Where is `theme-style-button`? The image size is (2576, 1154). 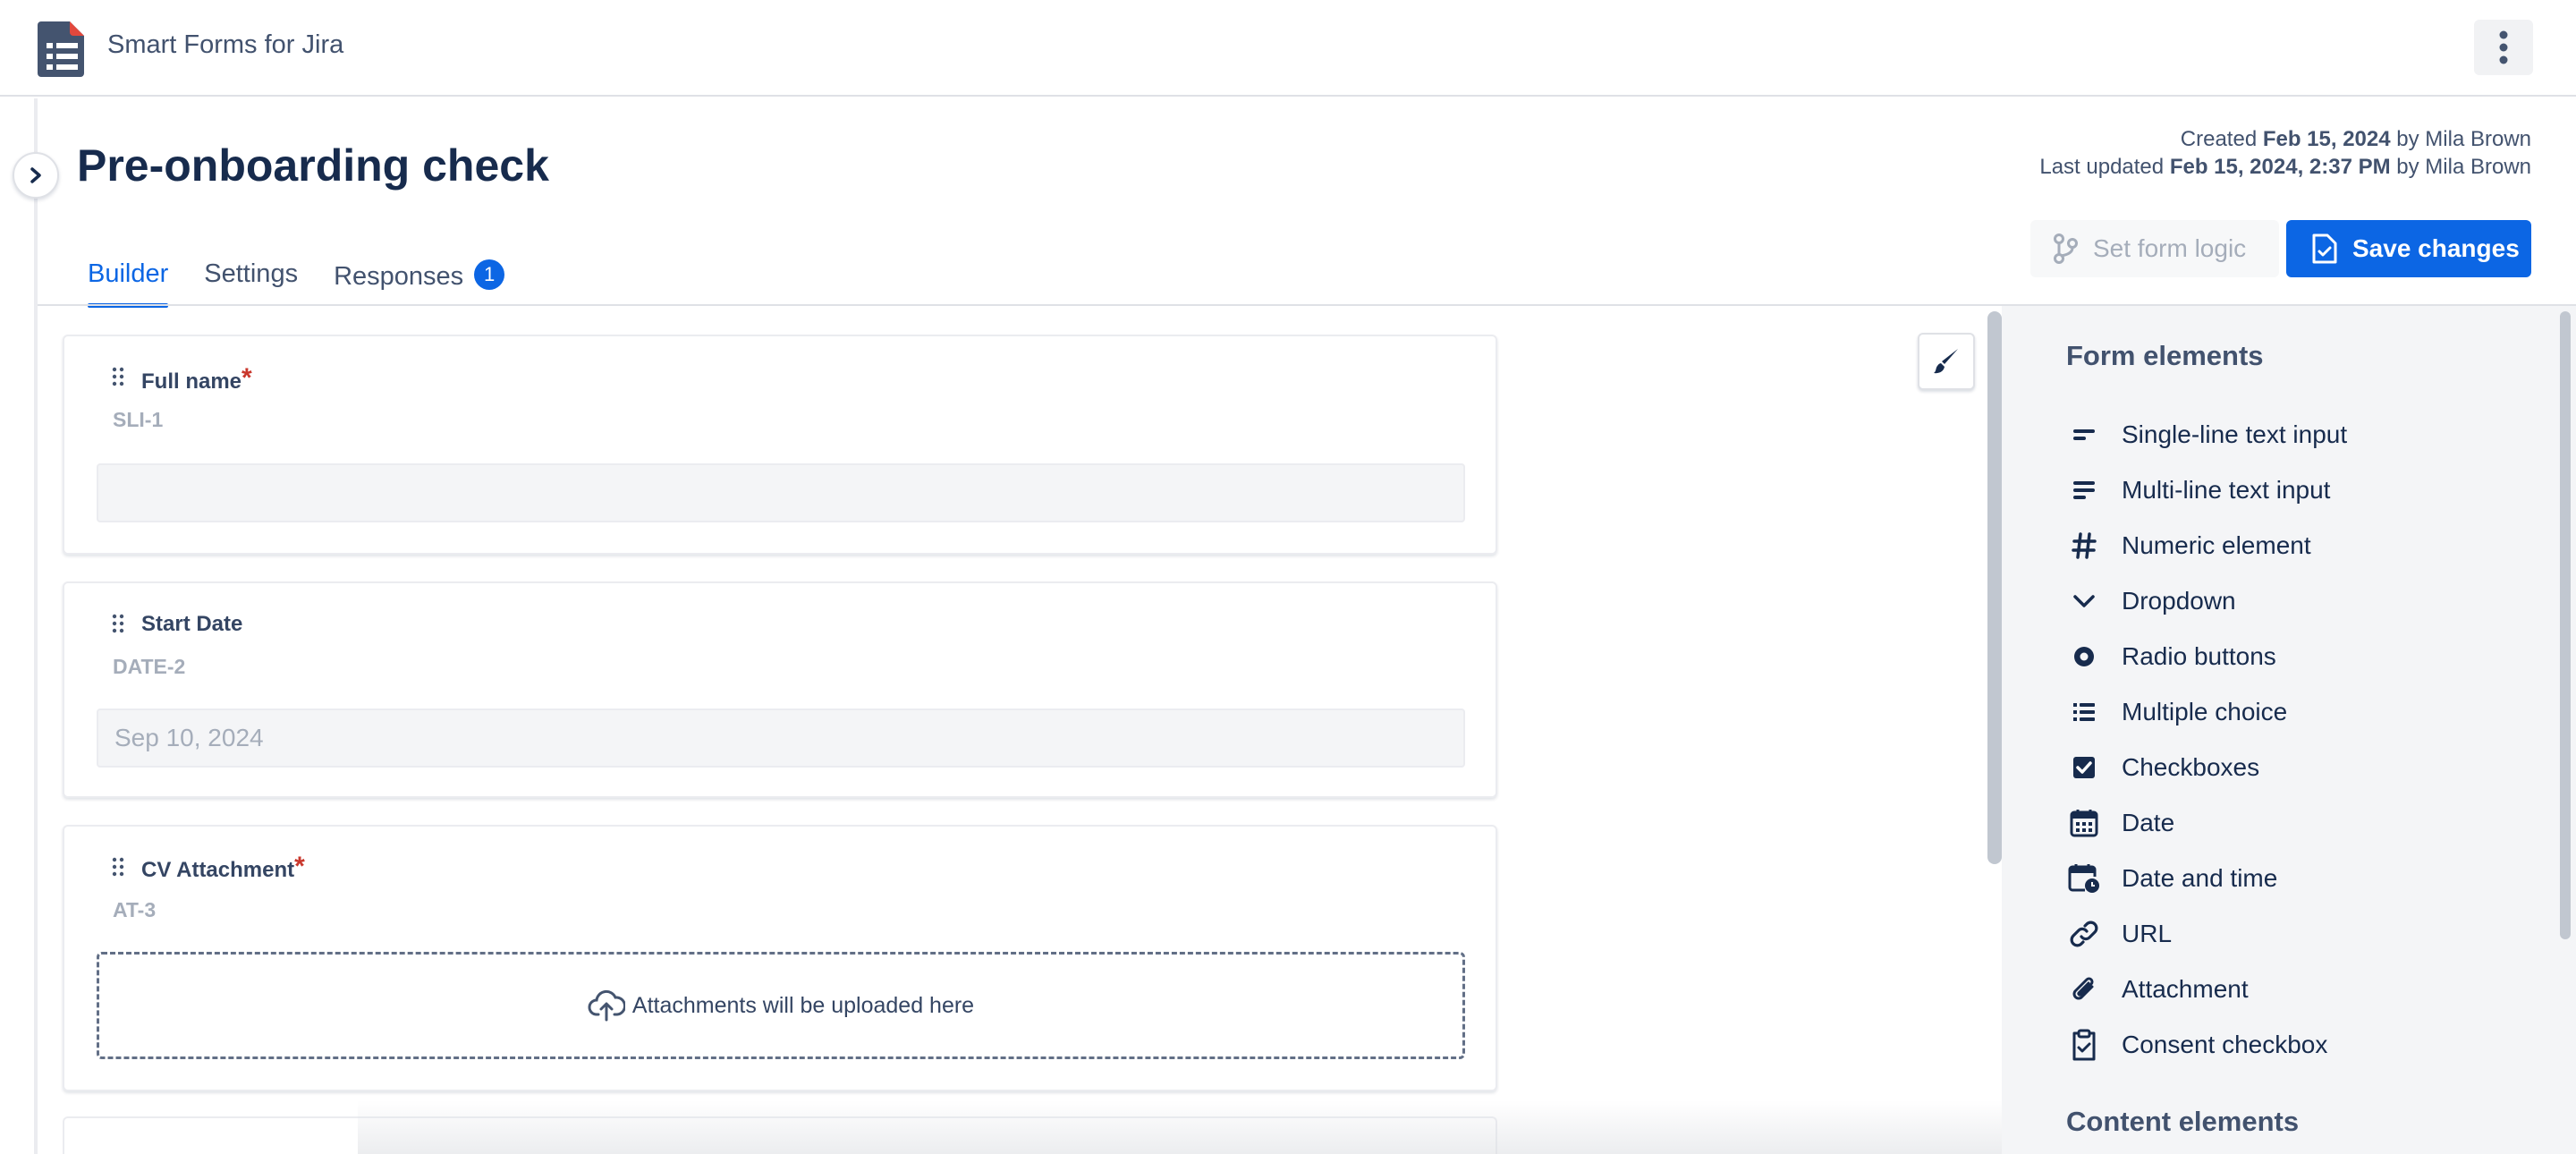
theme-style-button is located at coordinates (1946, 361).